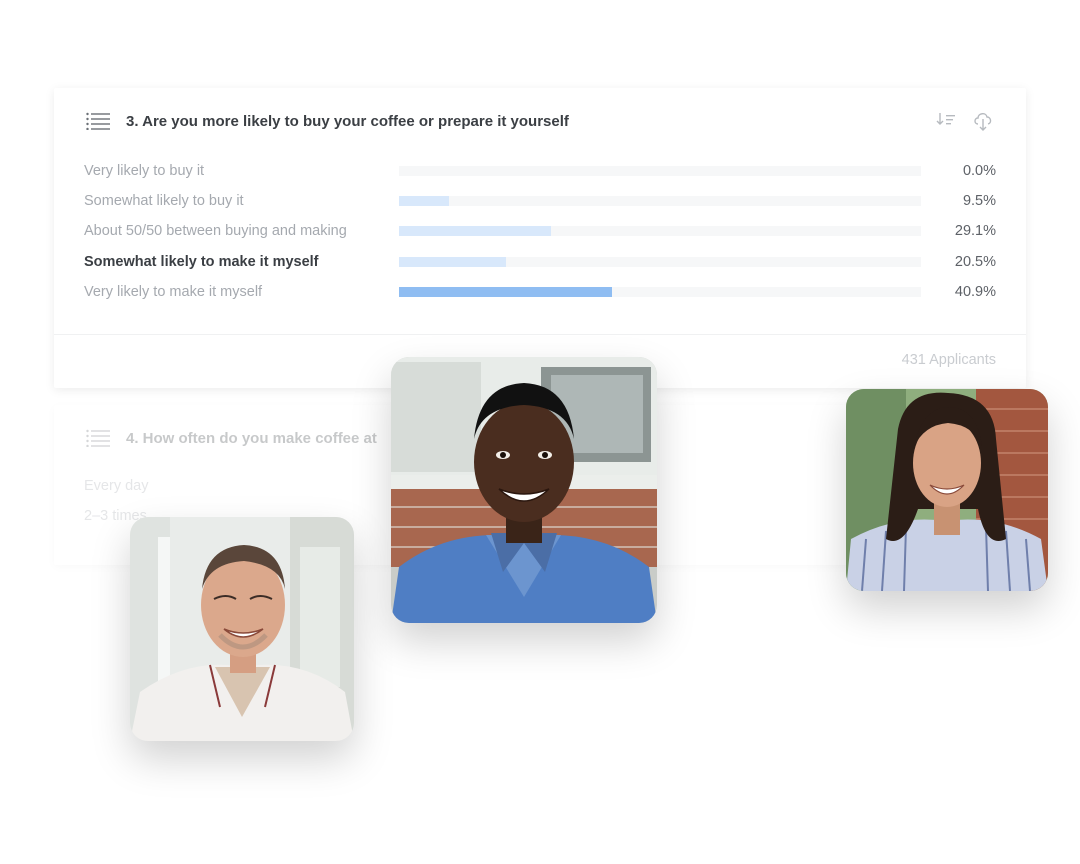  I want to click on answer-row: Somewhat likely to buy it 9.5%, so click(540, 201).